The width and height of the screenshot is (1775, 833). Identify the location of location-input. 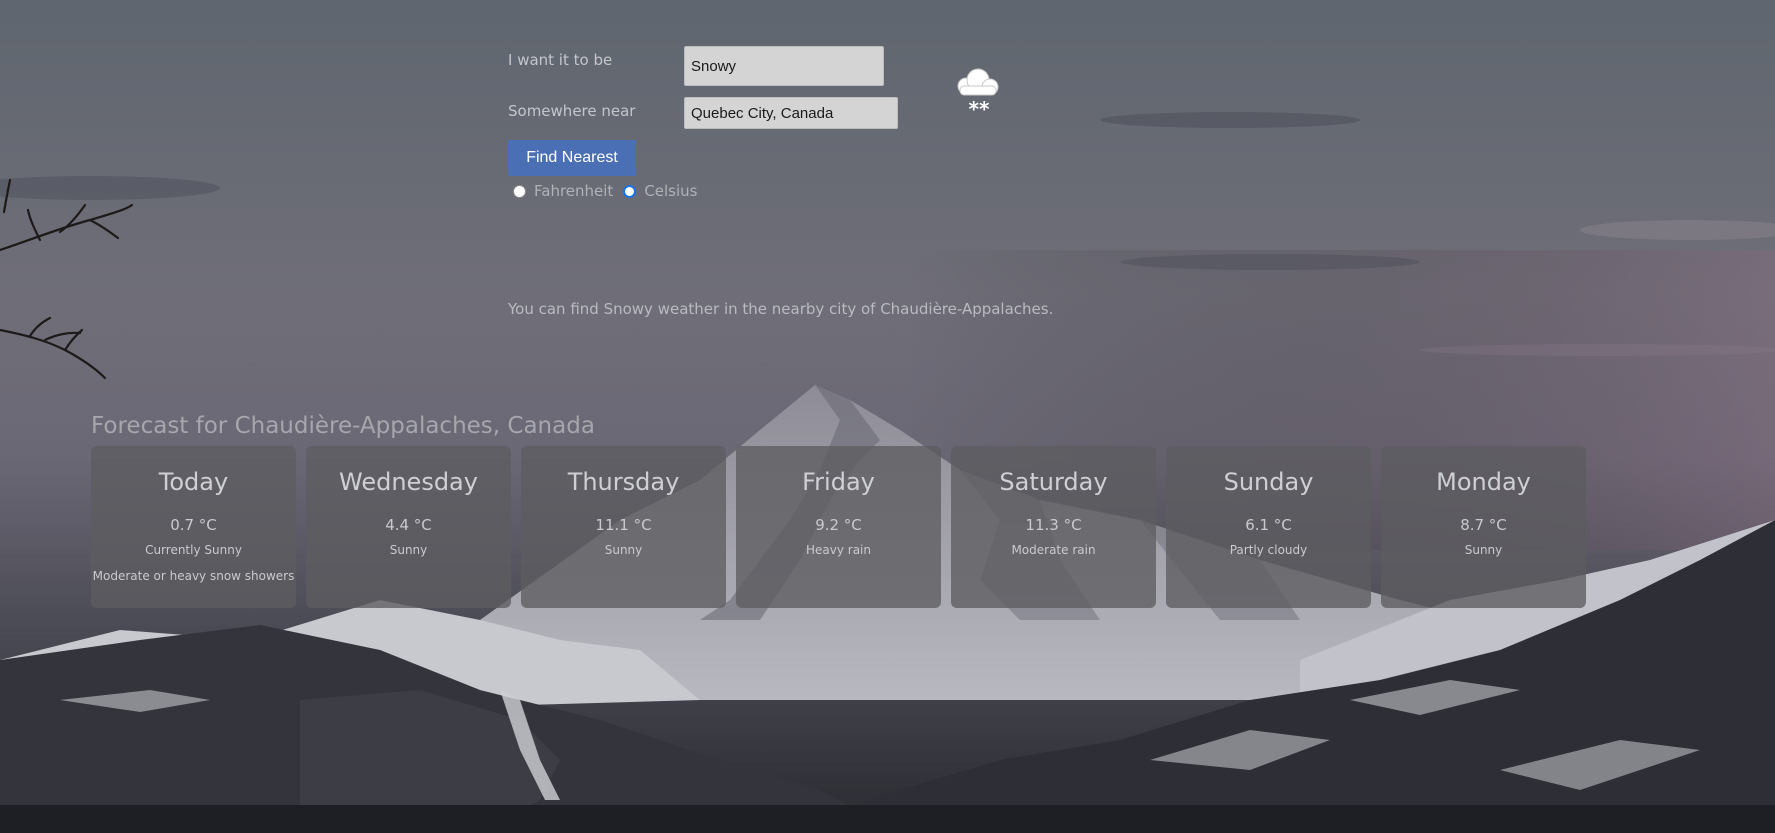
(791, 113).